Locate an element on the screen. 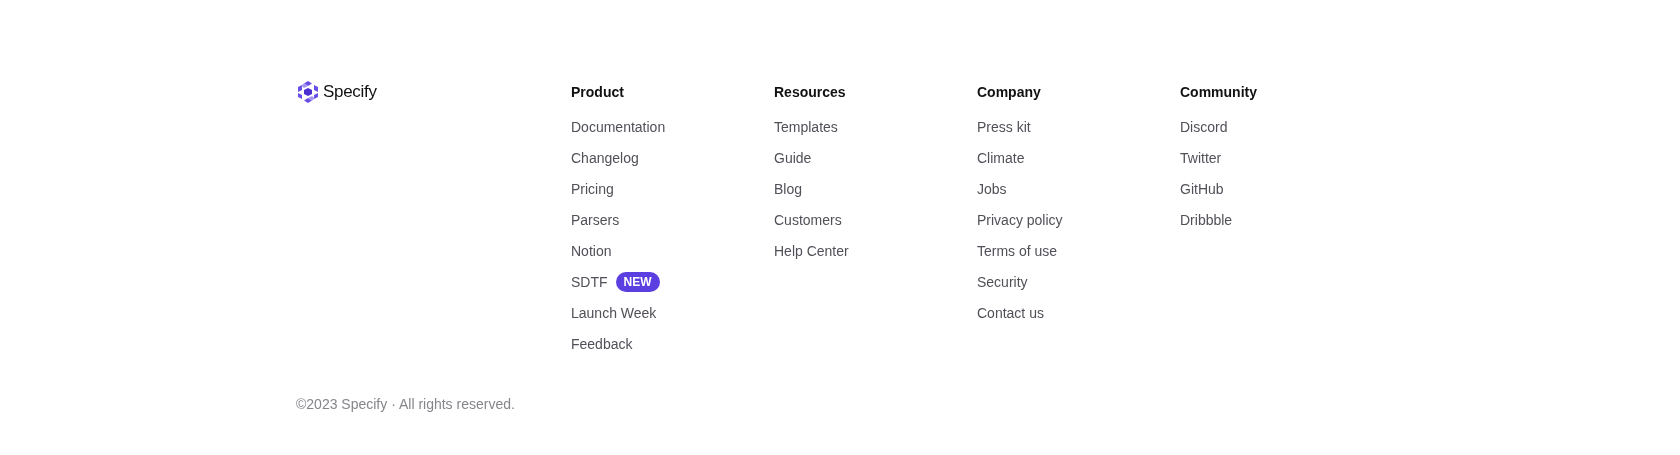  new-badge: NEW is located at coordinates (637, 281).